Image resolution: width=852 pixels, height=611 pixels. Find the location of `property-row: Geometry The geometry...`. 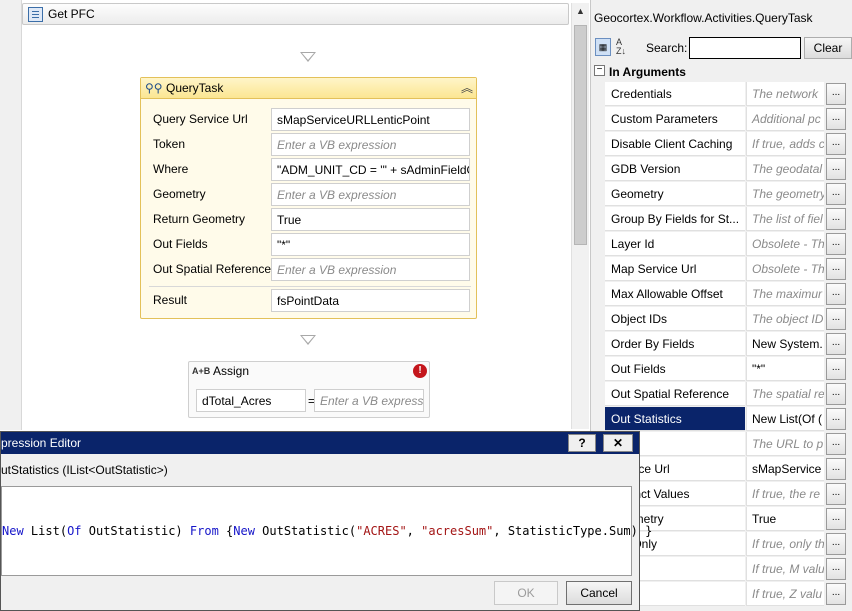

property-row: Geometry The geometry... is located at coordinates (728, 194).